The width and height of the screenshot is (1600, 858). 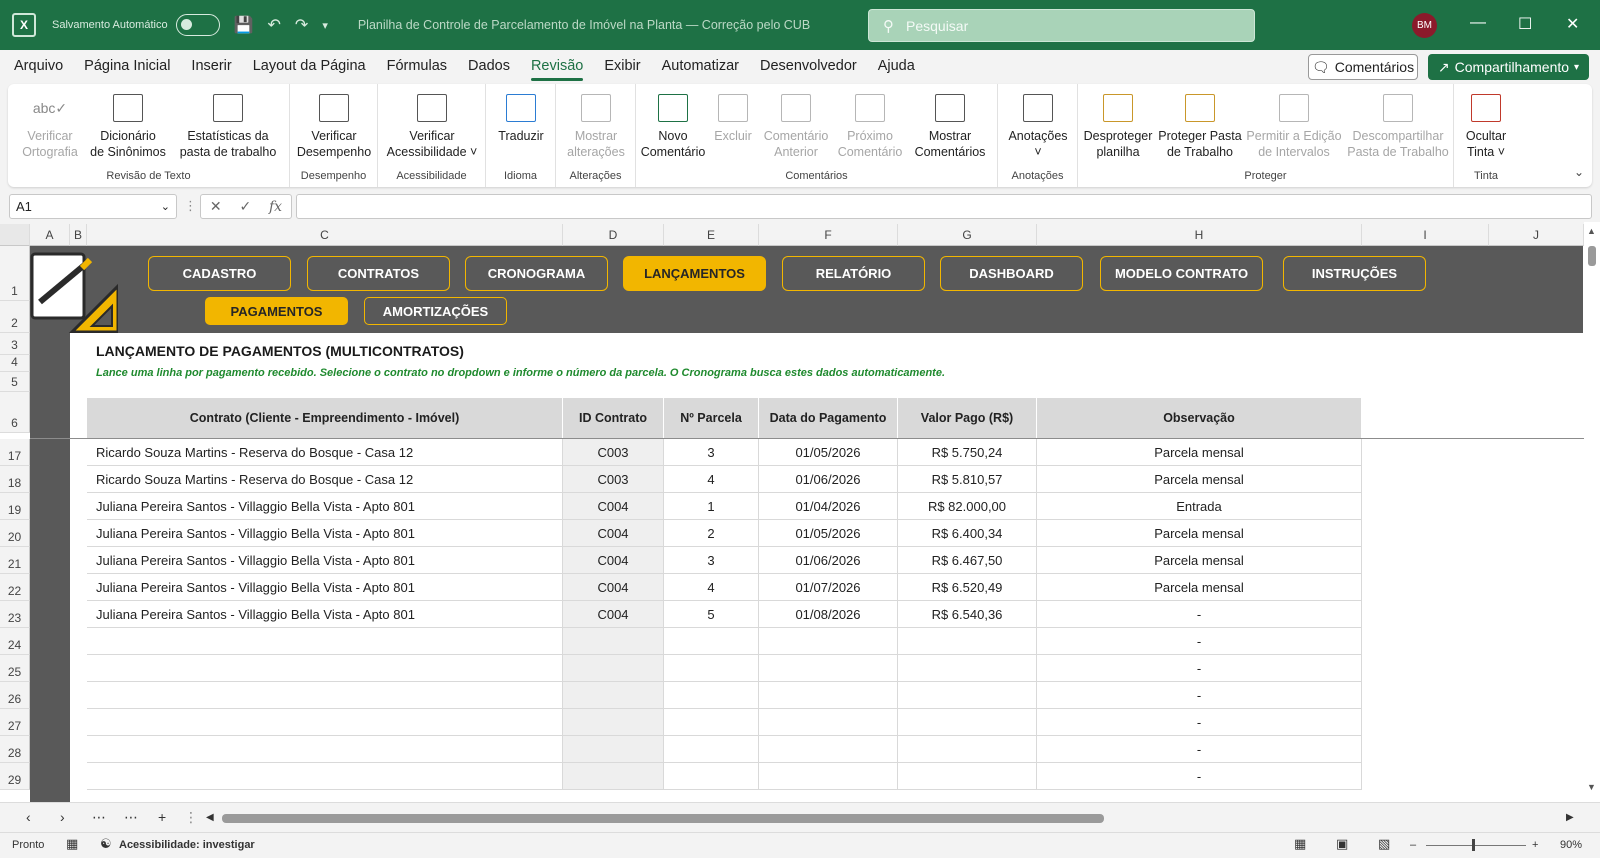 I want to click on scroll-left-icon: ◀, so click(x=210, y=817).